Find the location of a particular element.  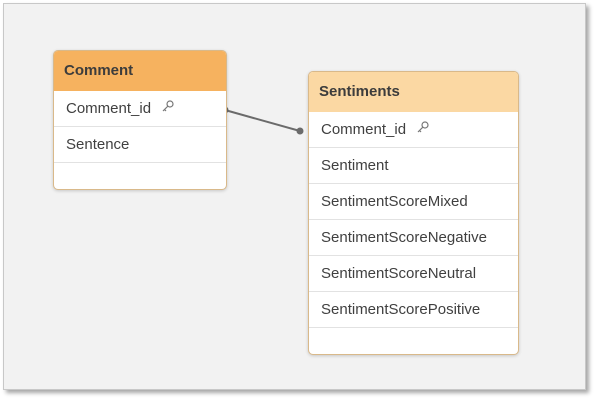

field-label: SentimentScorePositive is located at coordinates (401, 309).